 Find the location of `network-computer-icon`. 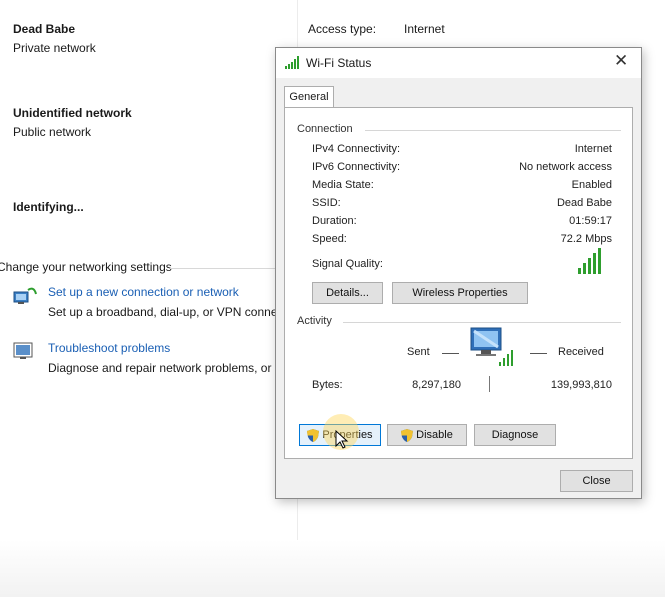

network-computer-icon is located at coordinates (491, 346).